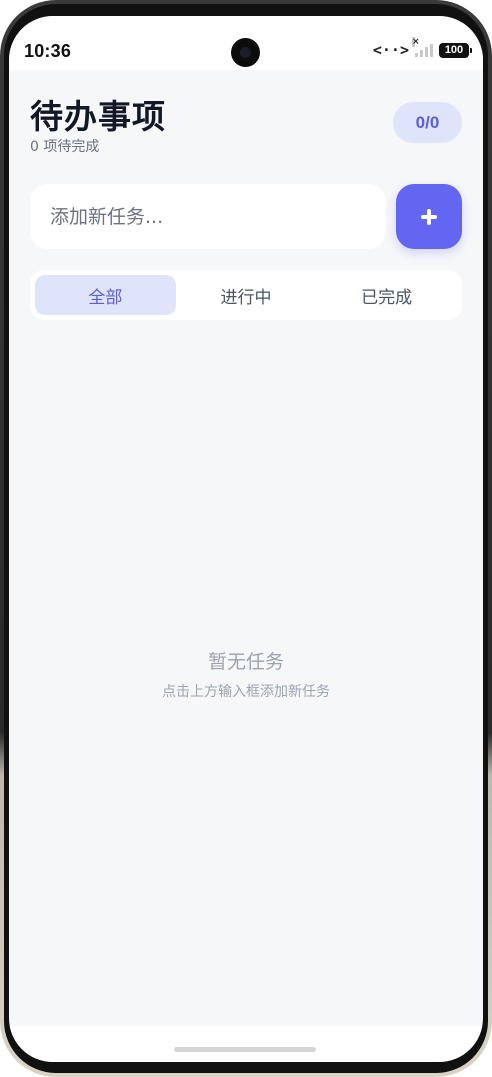 The height and width of the screenshot is (1077, 492). Describe the element at coordinates (48, 51) in the screenshot. I see `status-time: 10:36` at that location.